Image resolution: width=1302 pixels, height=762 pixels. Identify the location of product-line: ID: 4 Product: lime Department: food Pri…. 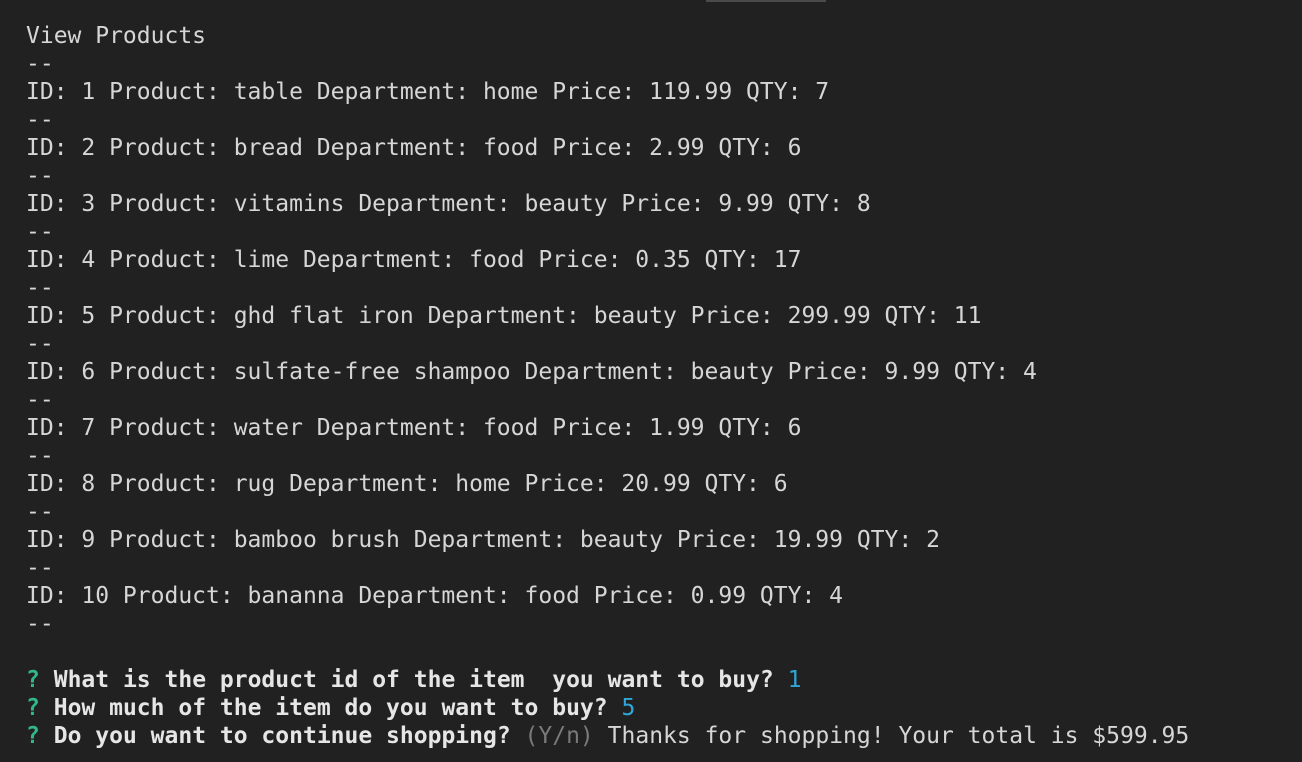
(414, 260).